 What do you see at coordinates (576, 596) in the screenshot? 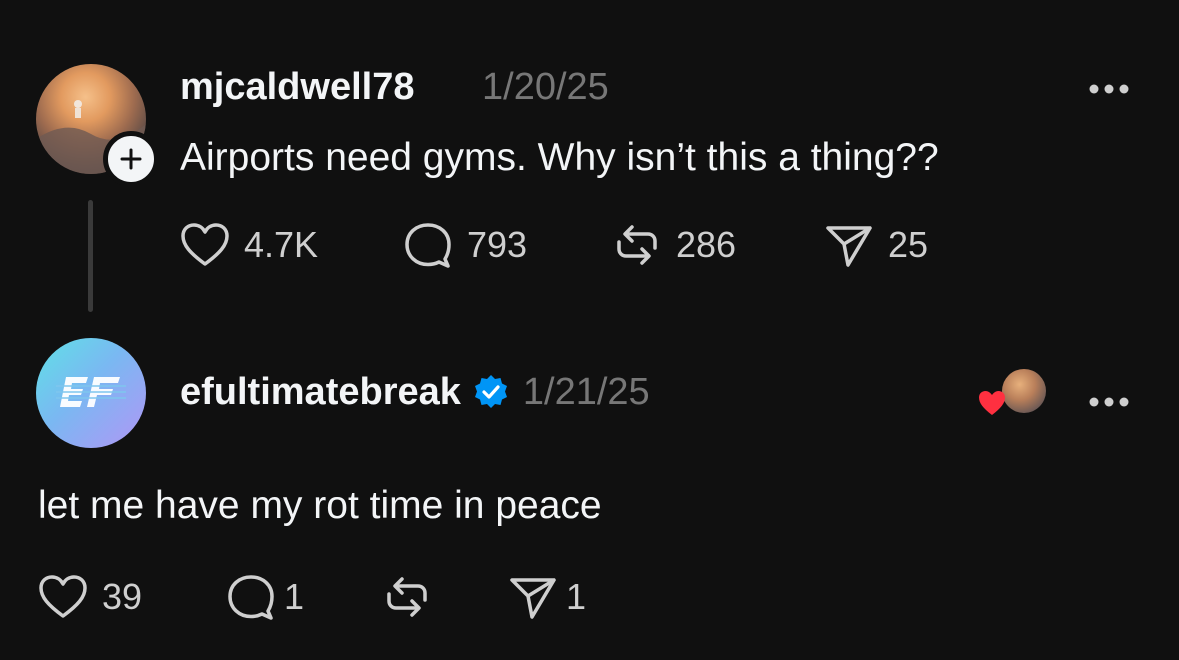
I see `reply-share-count: 1` at bounding box center [576, 596].